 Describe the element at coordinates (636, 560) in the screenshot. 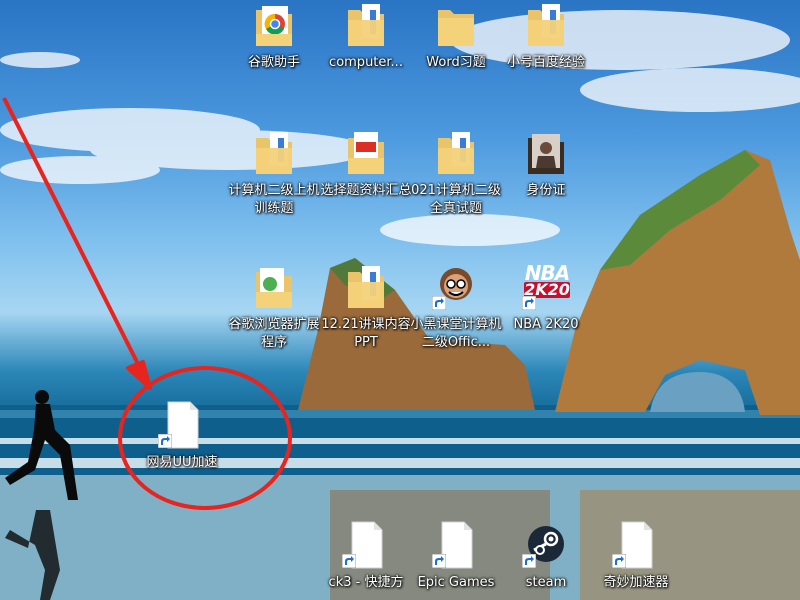

I see `desktop-icon: 奇妙加速器` at that location.